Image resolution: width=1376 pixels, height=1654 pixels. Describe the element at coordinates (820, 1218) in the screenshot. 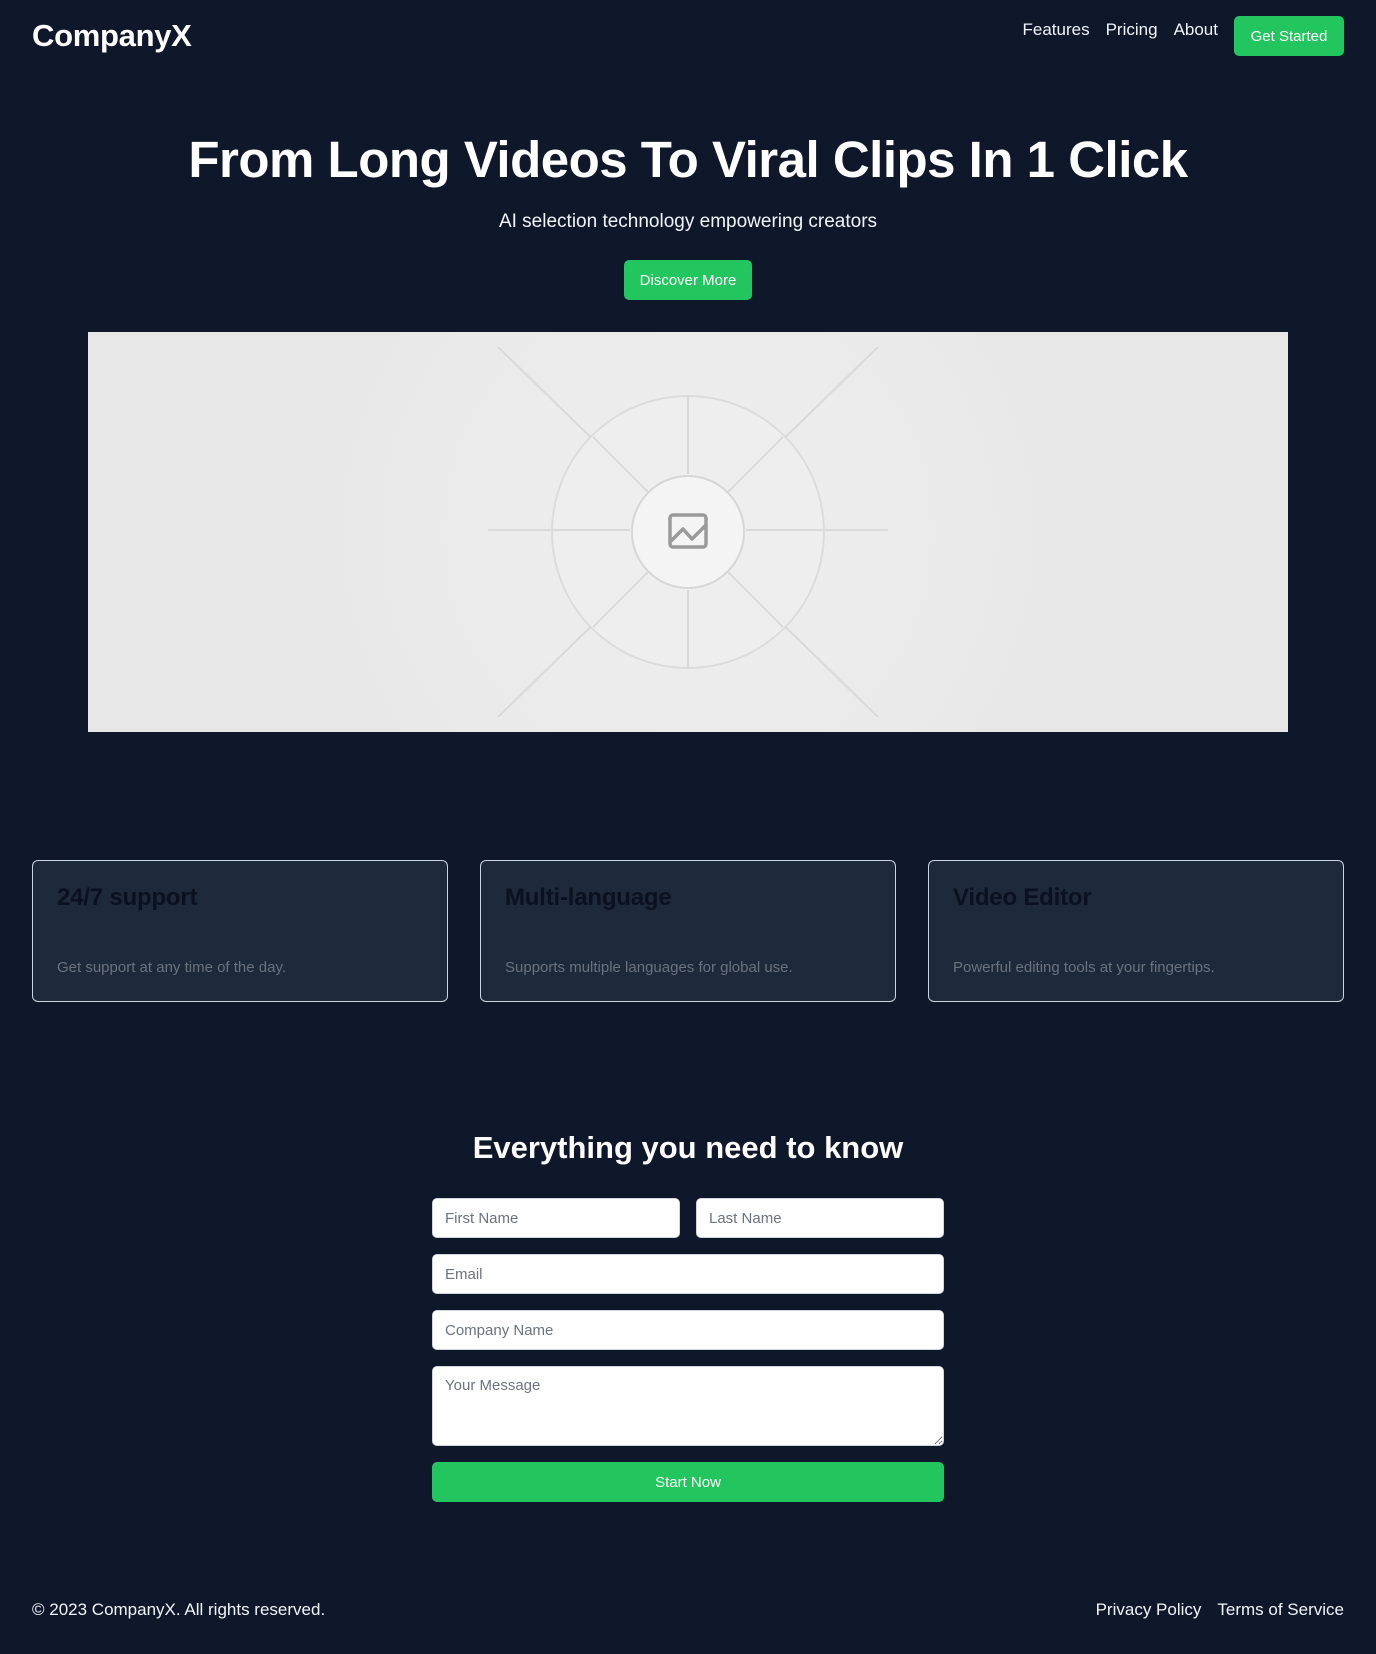

I see `last-name-field` at that location.